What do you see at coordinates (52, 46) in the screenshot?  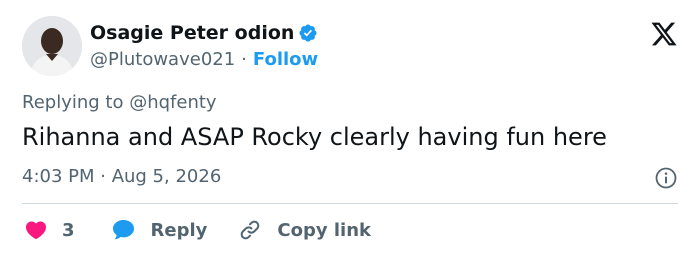 I see `avatar` at bounding box center [52, 46].